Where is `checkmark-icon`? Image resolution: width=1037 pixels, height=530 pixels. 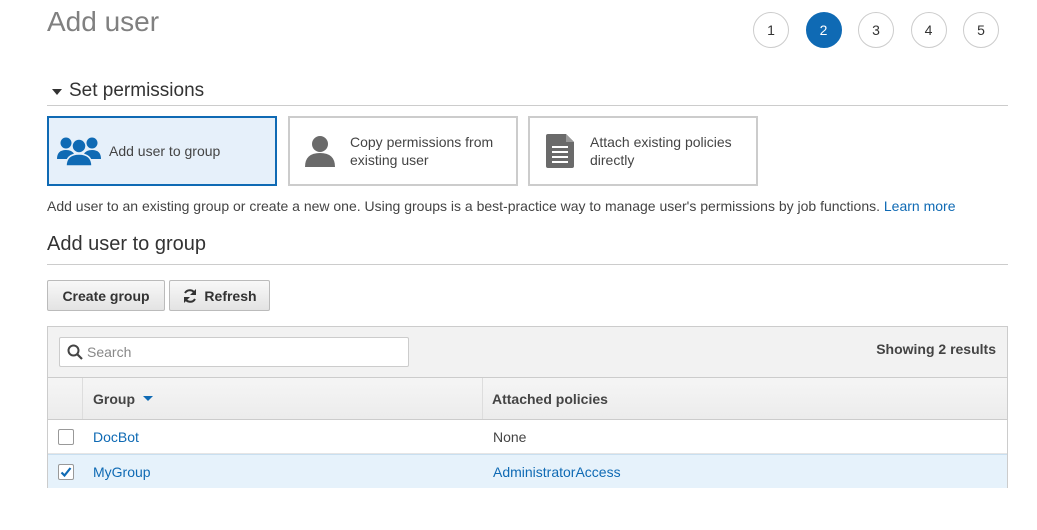
checkmark-icon is located at coordinates (65, 471).